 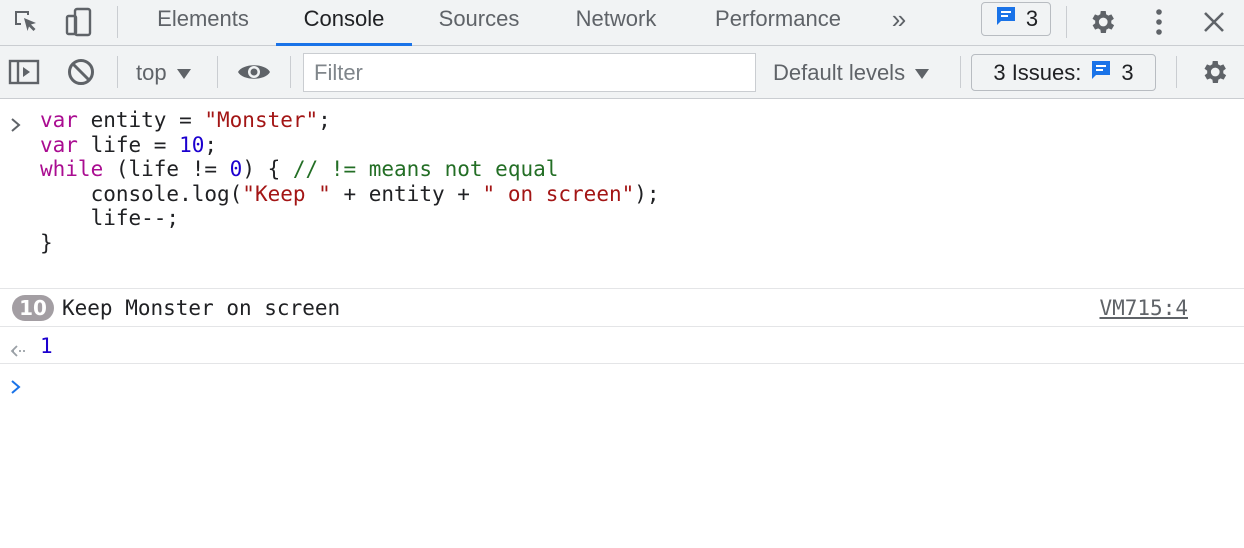 I want to click on settings-gear-icon, so click(x=1102, y=22).